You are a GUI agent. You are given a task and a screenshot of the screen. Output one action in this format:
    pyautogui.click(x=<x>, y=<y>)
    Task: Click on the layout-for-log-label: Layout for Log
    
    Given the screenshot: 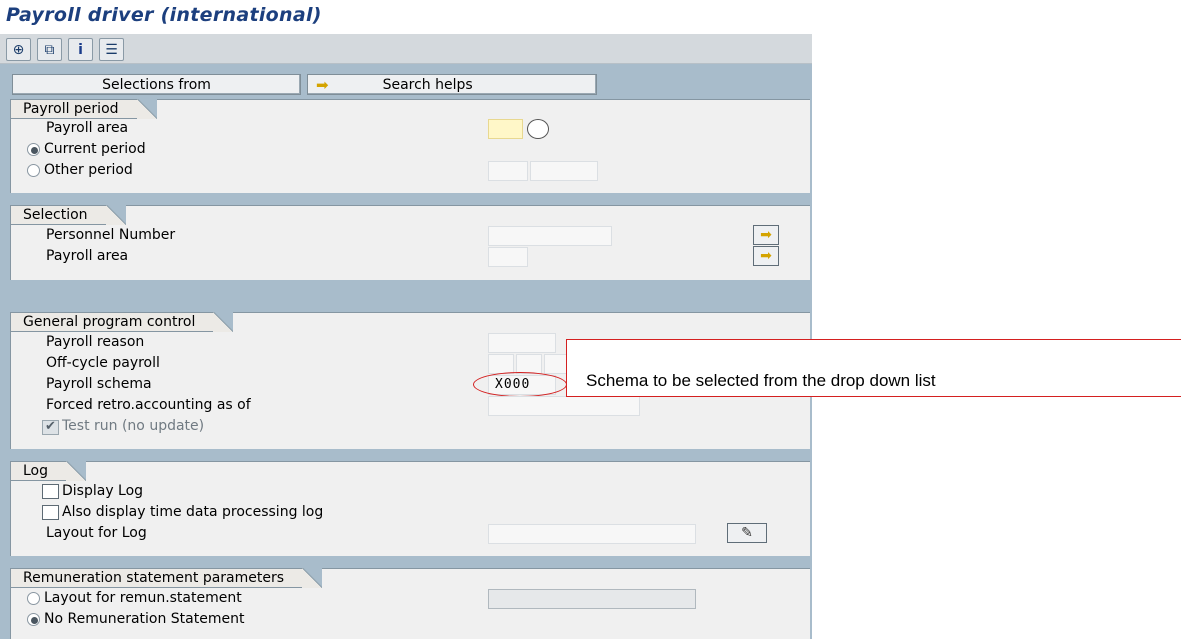 What is the action you would take?
    pyautogui.click(x=96, y=533)
    